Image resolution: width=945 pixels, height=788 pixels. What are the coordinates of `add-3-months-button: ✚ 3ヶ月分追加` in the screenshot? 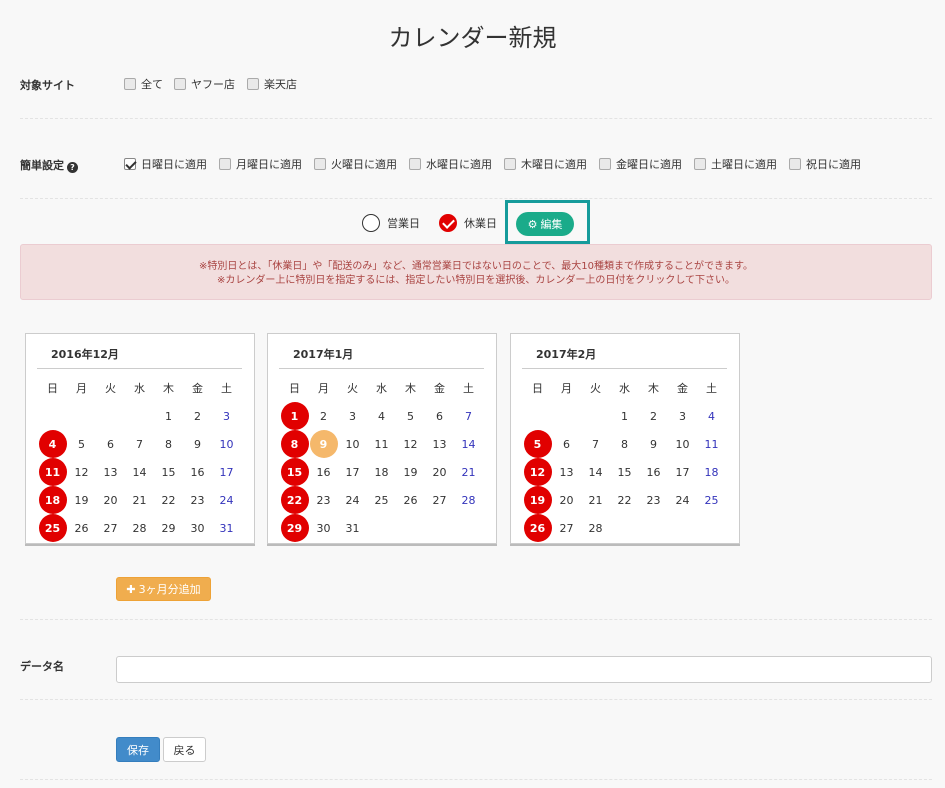 It's located at (163, 589).